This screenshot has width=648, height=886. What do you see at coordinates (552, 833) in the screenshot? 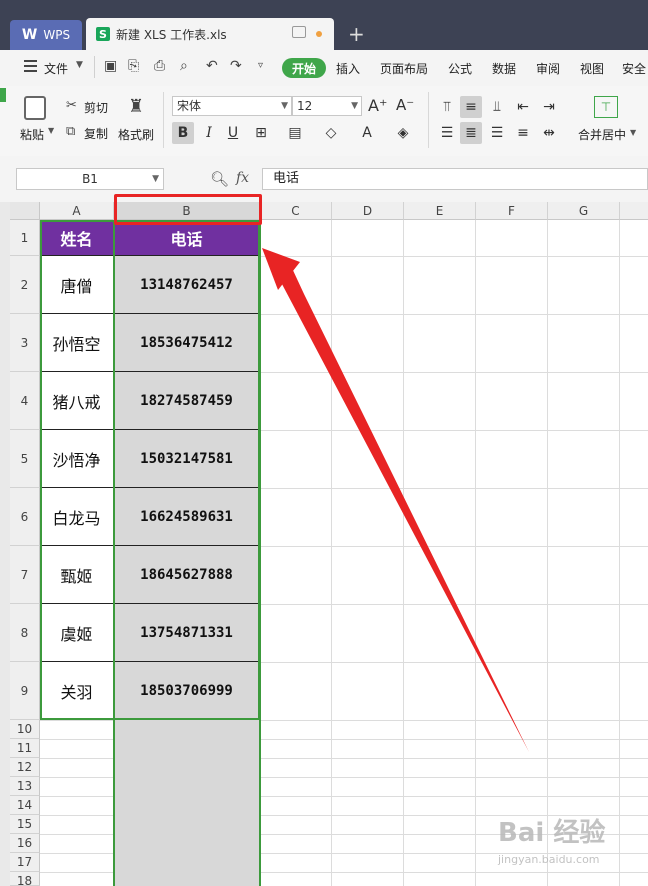
I see `baidu-logo-icon: Bai 经验` at bounding box center [552, 833].